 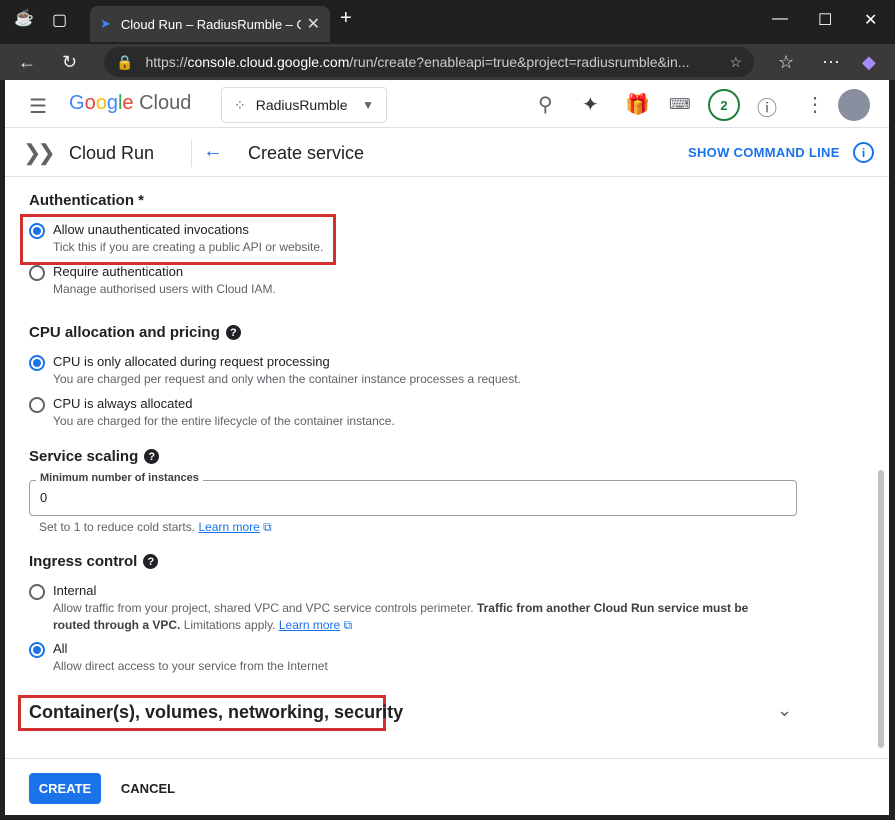 I want to click on authentication-title-text: Authentication *, so click(x=86, y=200).